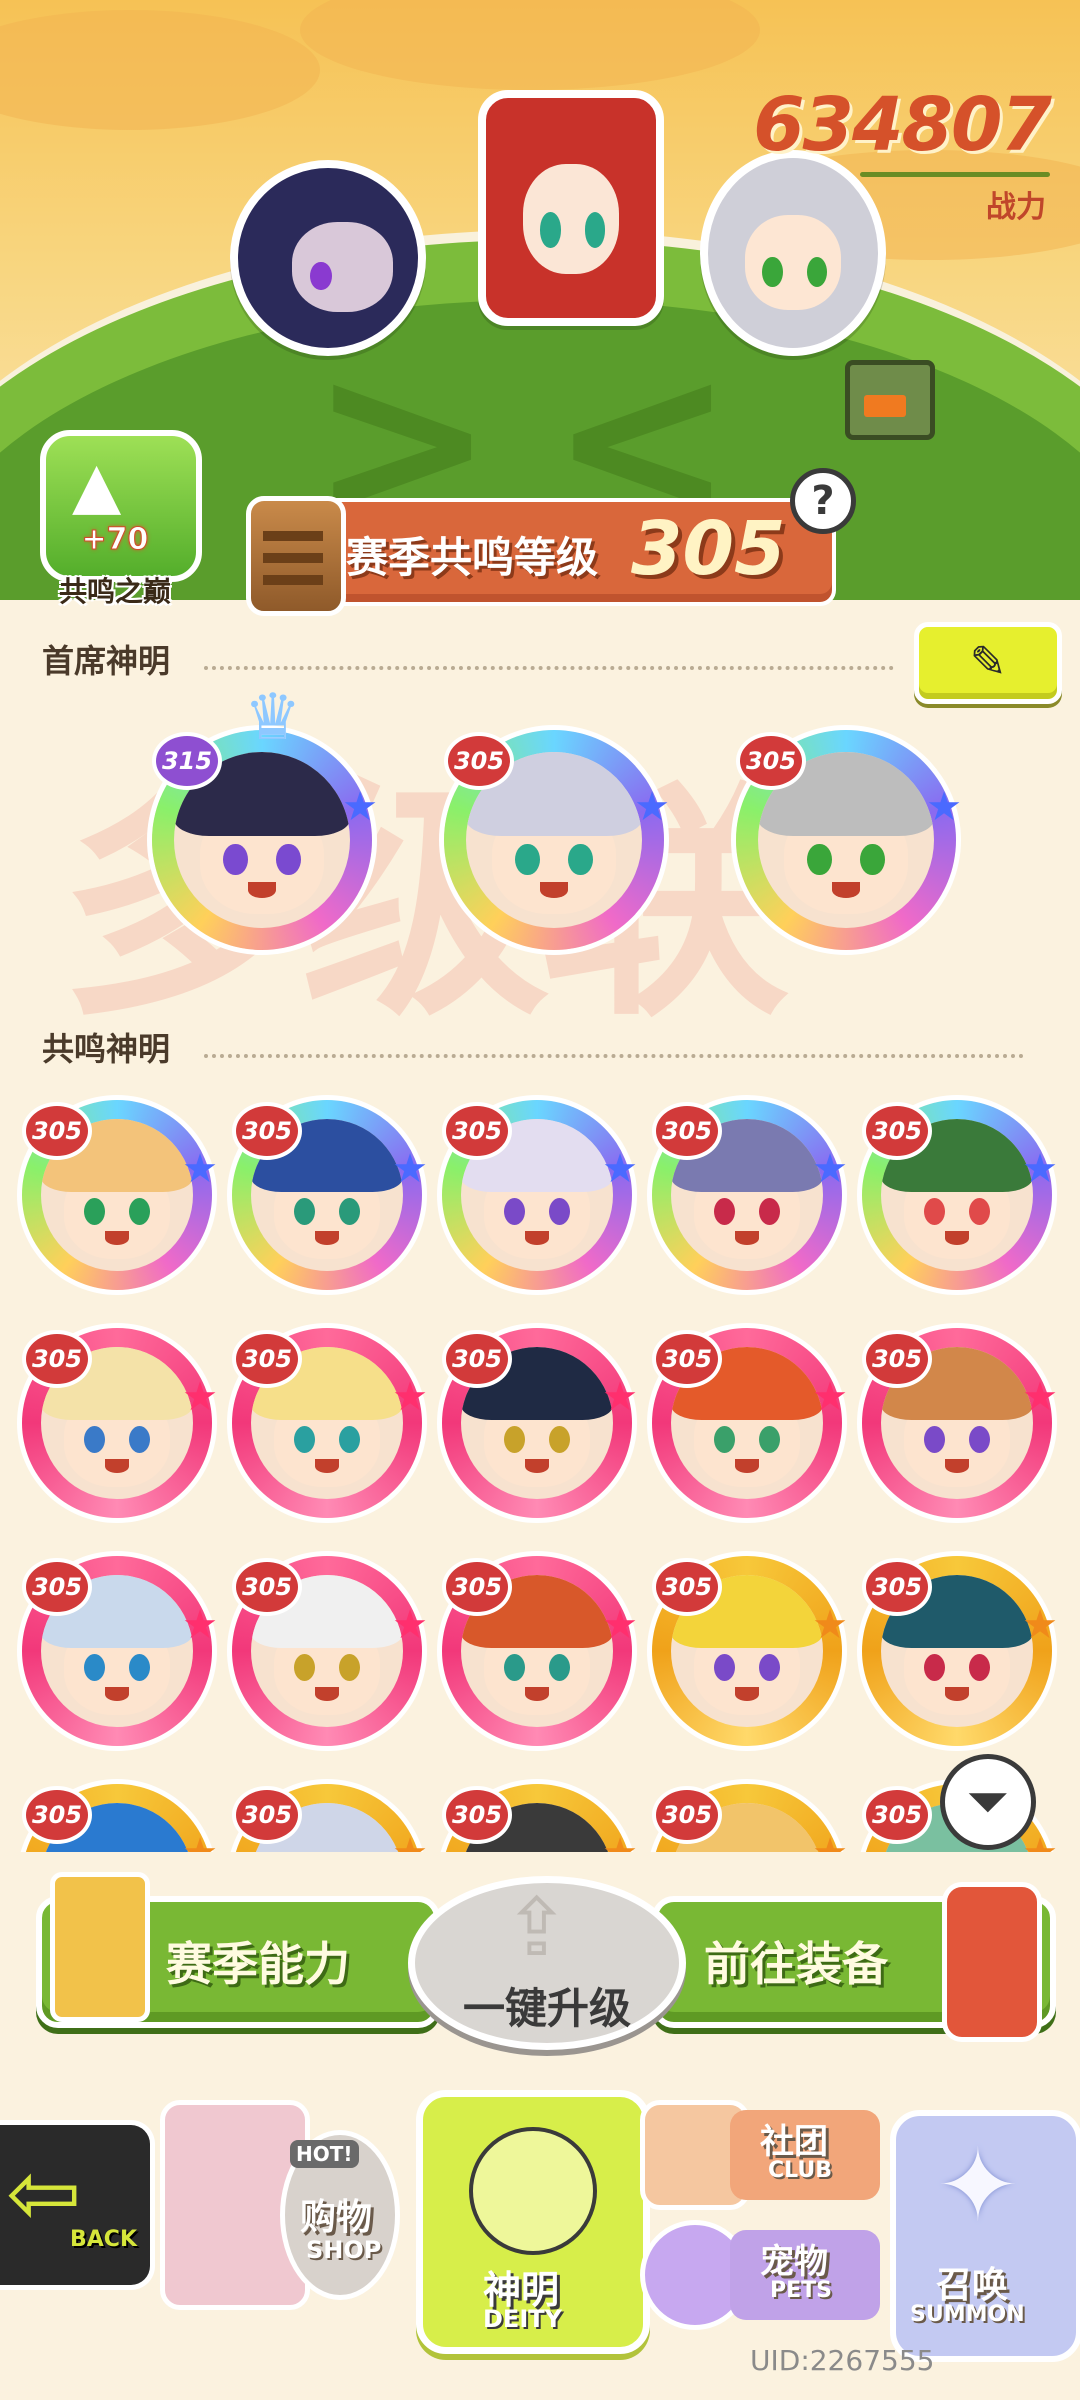  I want to click on slipper-icon, so click(992, 1962).